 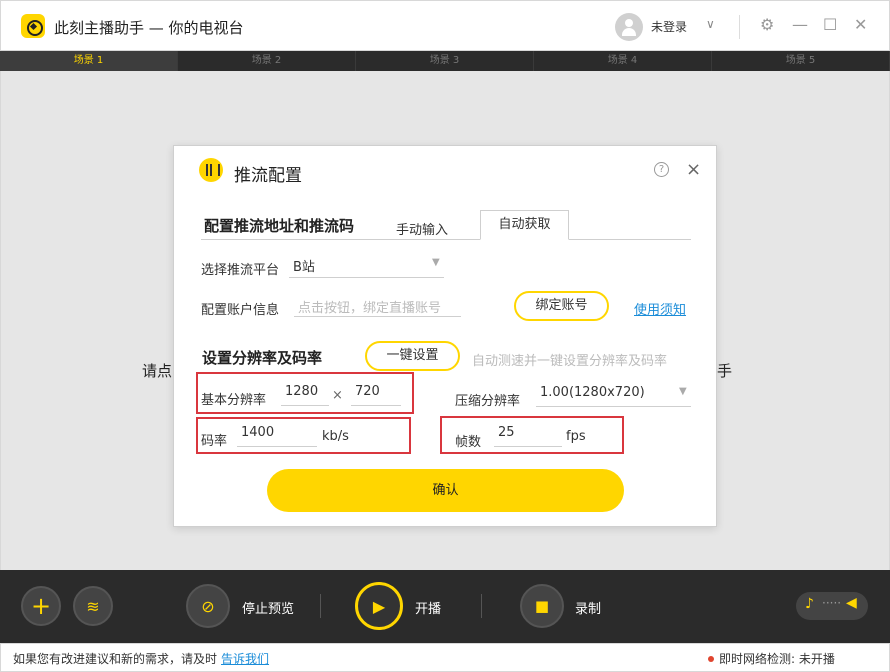 I want to click on title-divider, so click(x=739, y=27).